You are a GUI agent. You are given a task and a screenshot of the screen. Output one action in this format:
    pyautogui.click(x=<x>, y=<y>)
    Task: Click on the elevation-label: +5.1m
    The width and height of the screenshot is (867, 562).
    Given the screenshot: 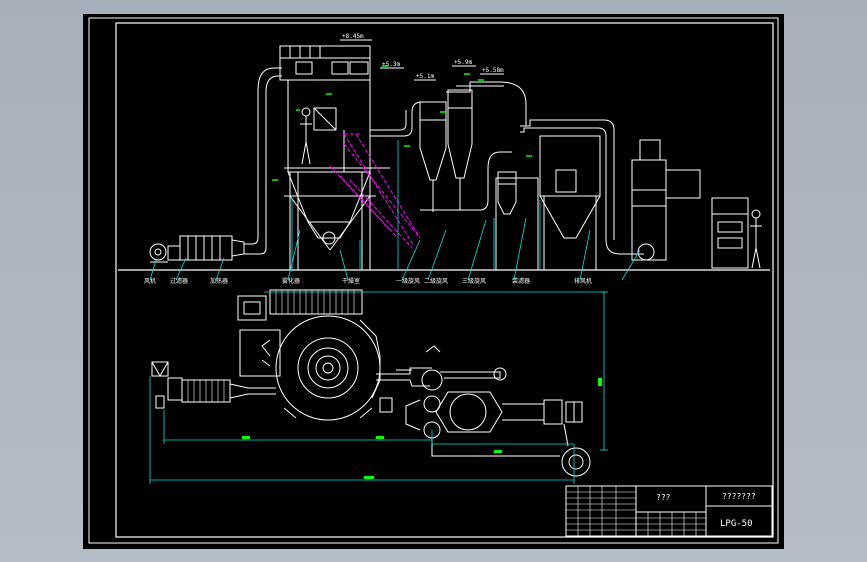 What is the action you would take?
    pyautogui.click(x=425, y=76)
    